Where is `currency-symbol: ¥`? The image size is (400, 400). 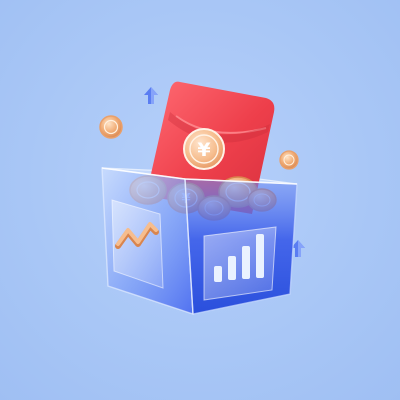
currency-symbol: ¥ is located at coordinates (203, 150).